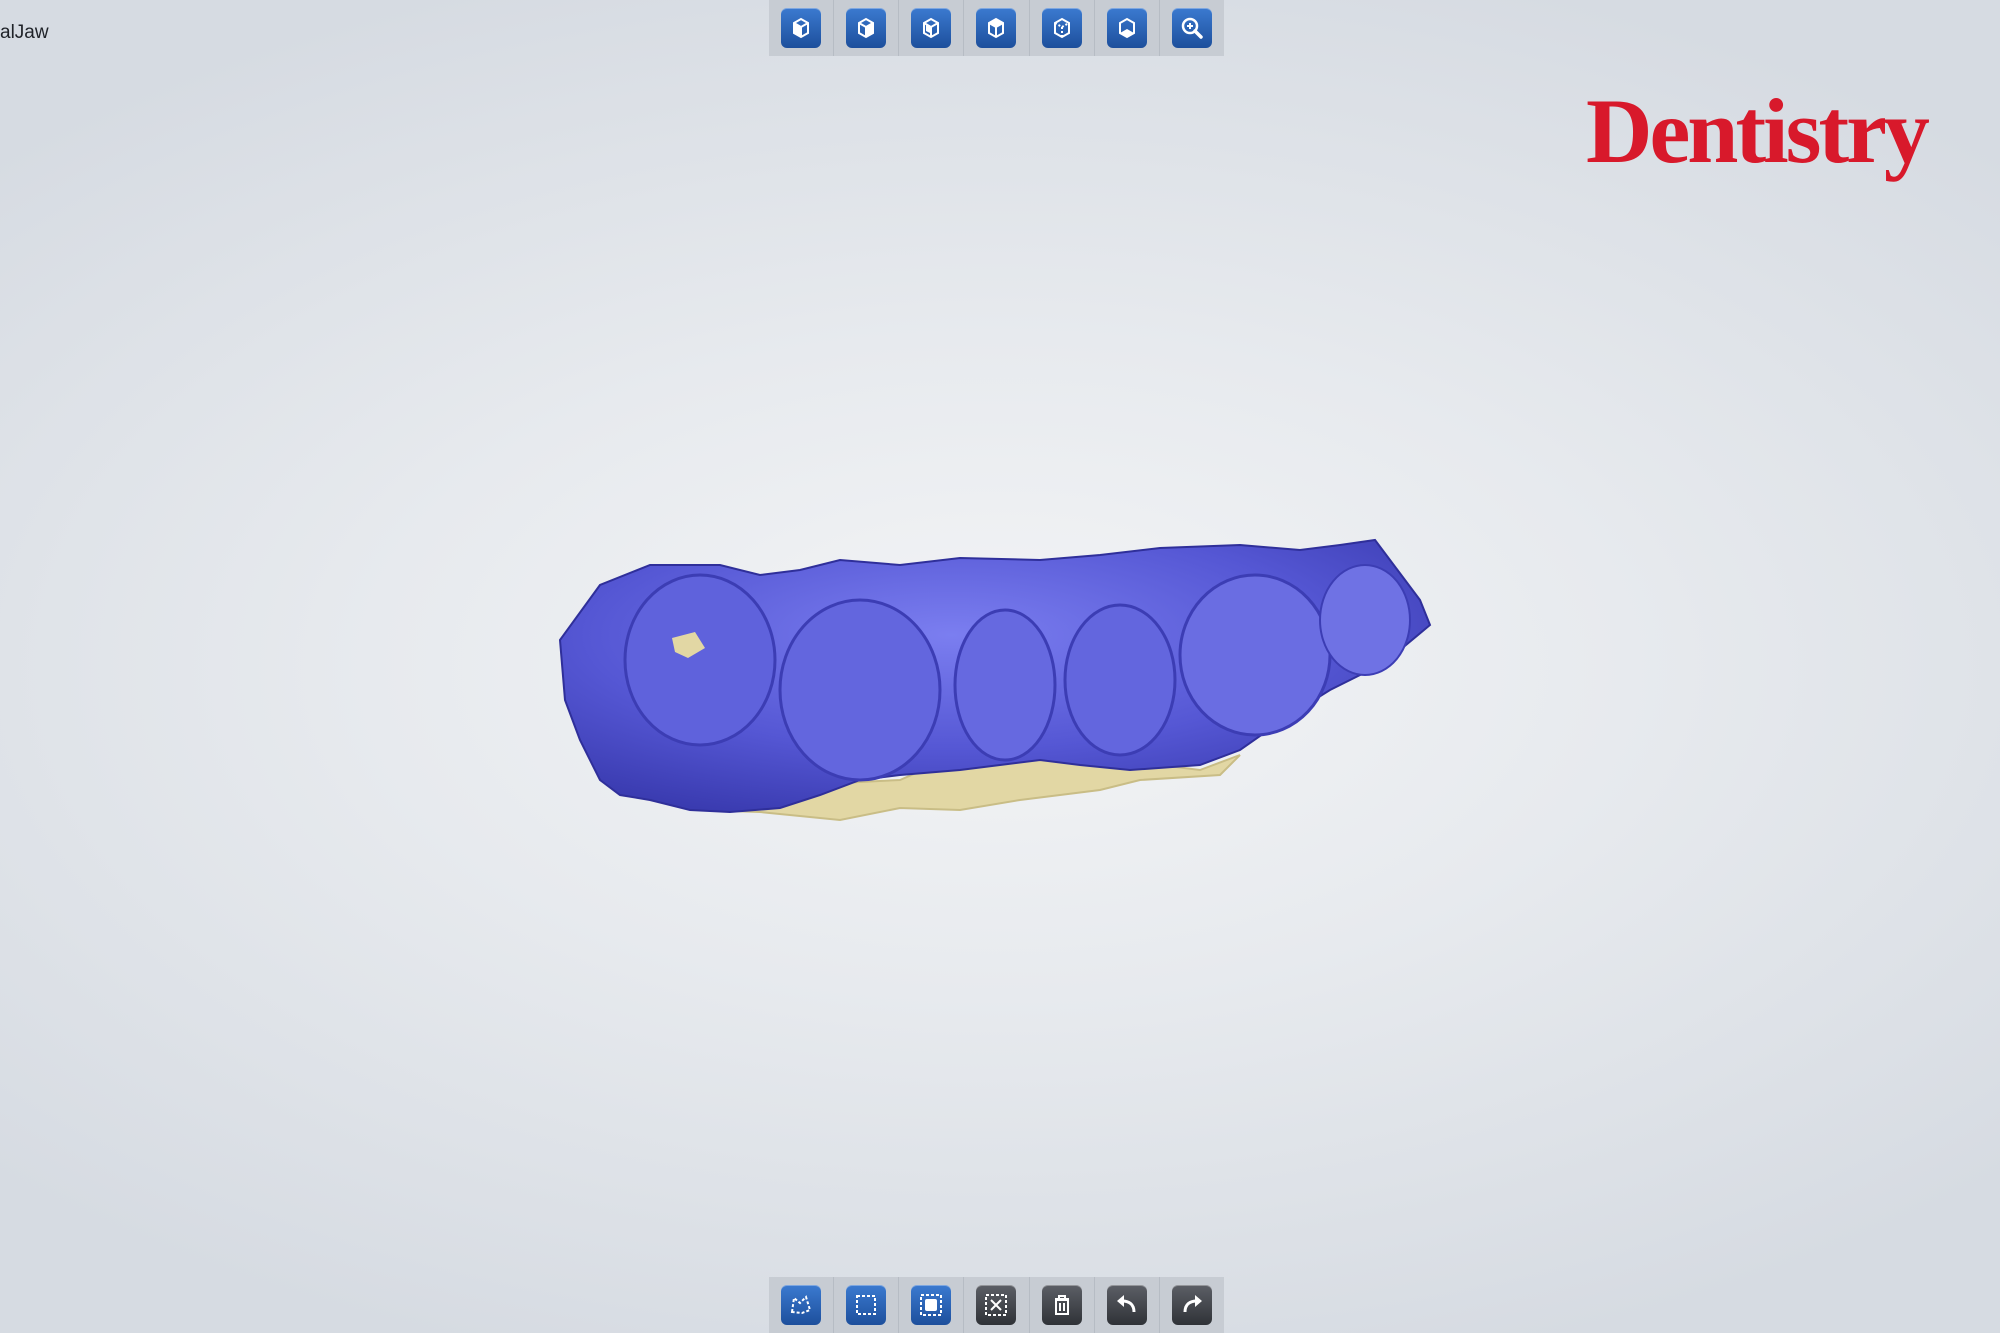  I want to click on redo-icon, so click(1191, 1305).